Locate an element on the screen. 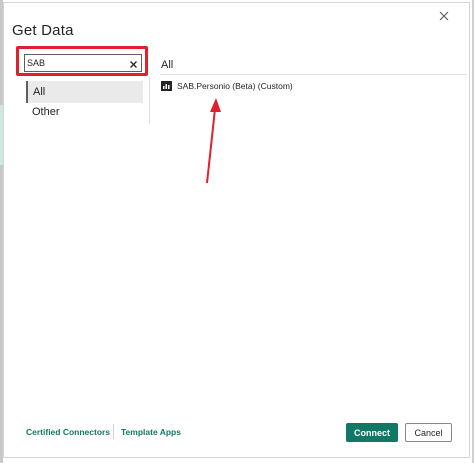 The image size is (474, 463). category-label: Other is located at coordinates (46, 112).